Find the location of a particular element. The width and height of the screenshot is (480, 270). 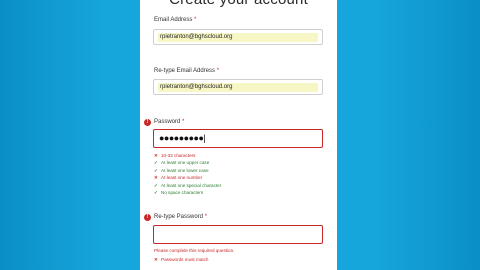

password-rule: ✓ No space characters is located at coordinates (179, 193).